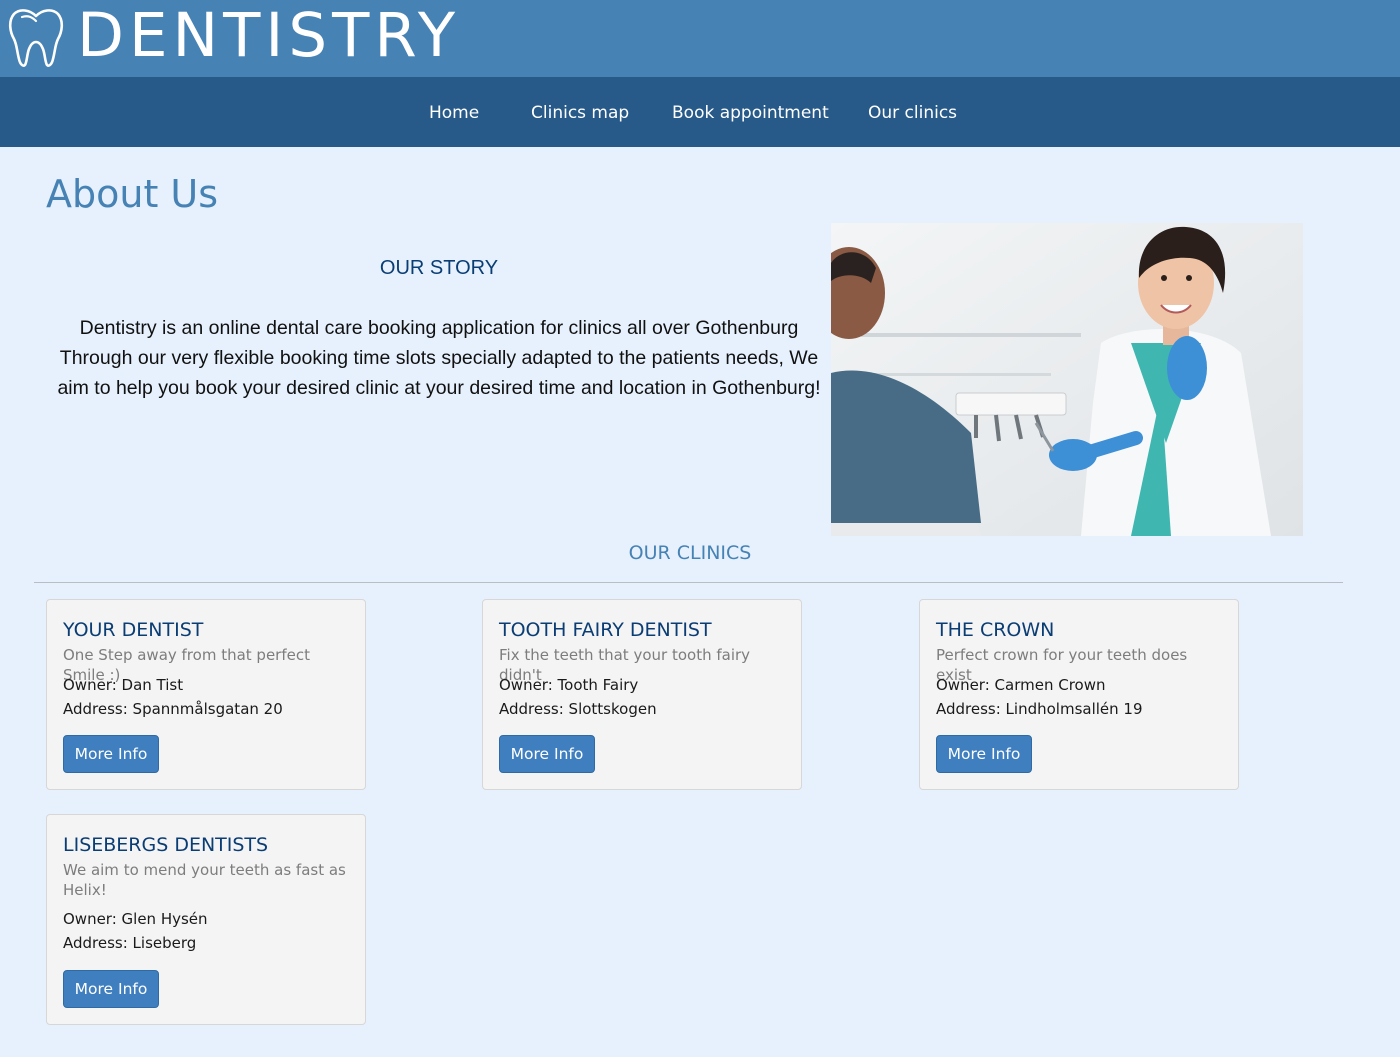 Image resolution: width=1400 pixels, height=1057 pixels. What do you see at coordinates (605, 630) in the screenshot?
I see `clinic-title: TOOTH FAIRY DENTIST` at bounding box center [605, 630].